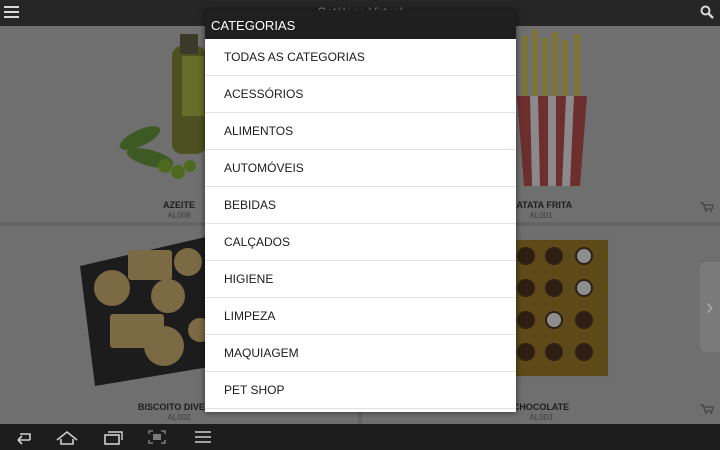 The image size is (720, 450). Describe the element at coordinates (360, 279) in the screenshot. I see `category-item-higiene: HIGIENE` at that location.